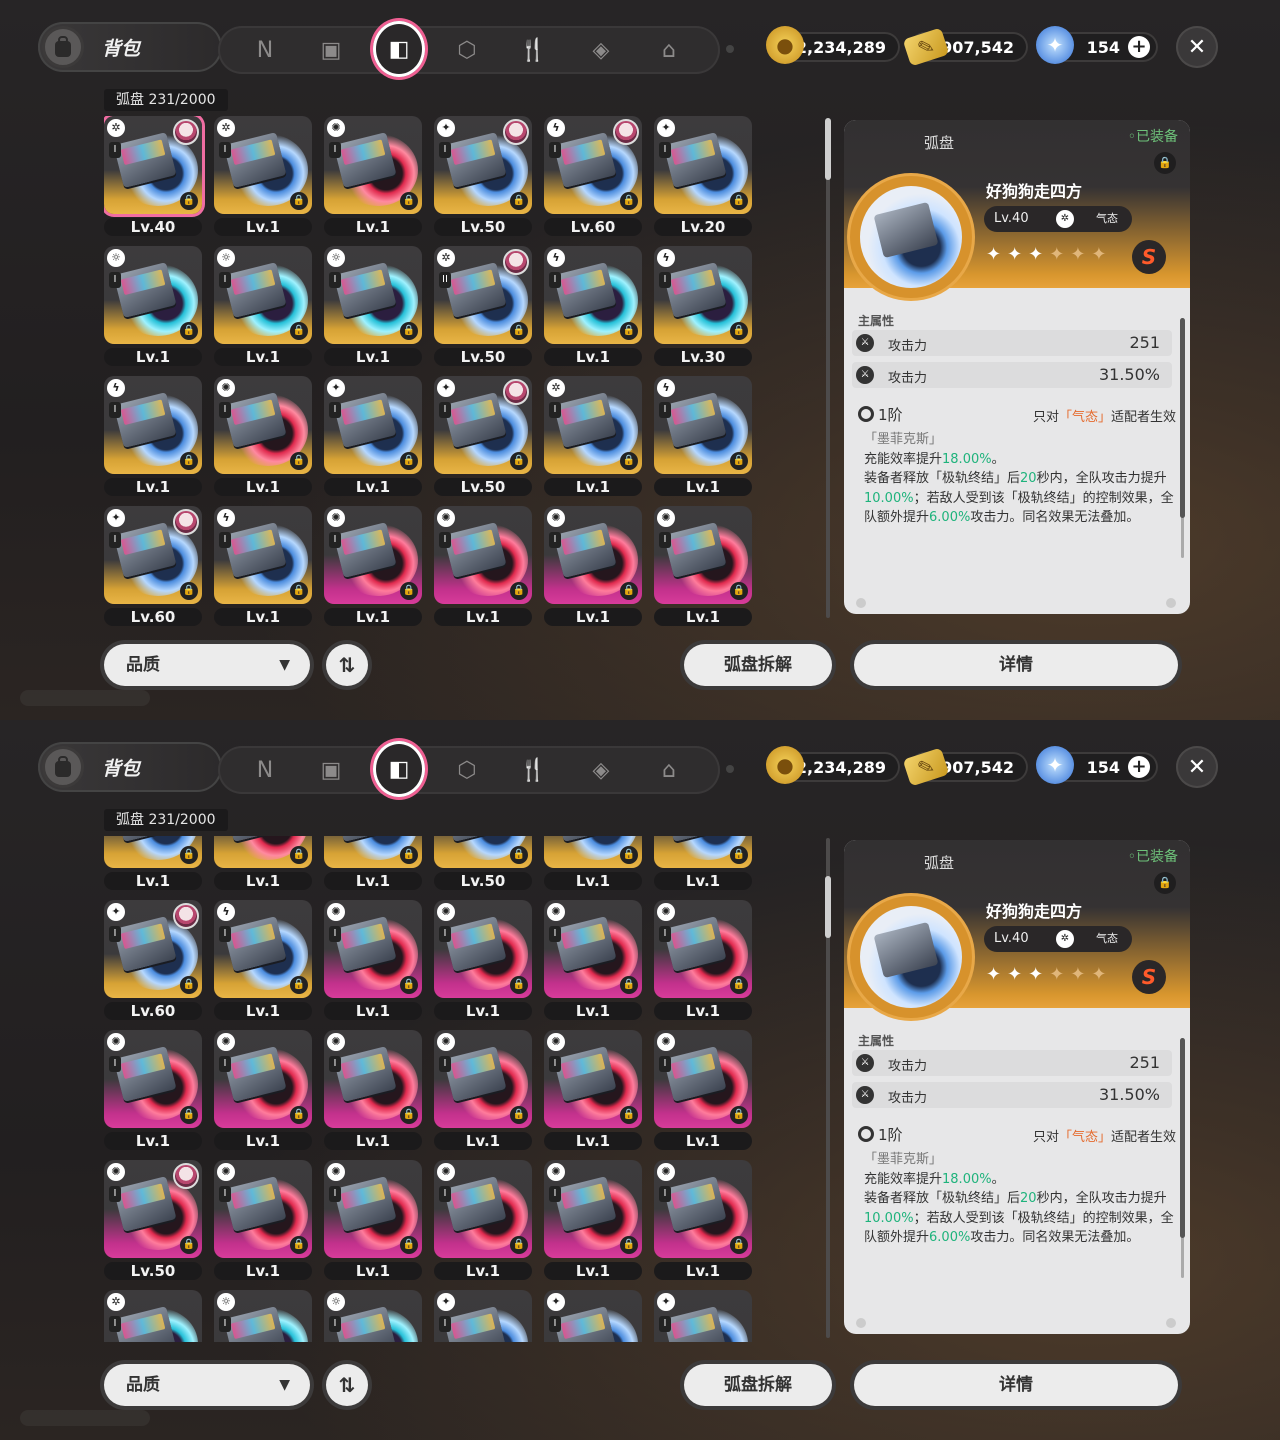 The width and height of the screenshot is (1280, 1440). Describe the element at coordinates (703, 306) in the screenshot. I see `disc-card: ϟ I 🔒 Lv.30` at that location.